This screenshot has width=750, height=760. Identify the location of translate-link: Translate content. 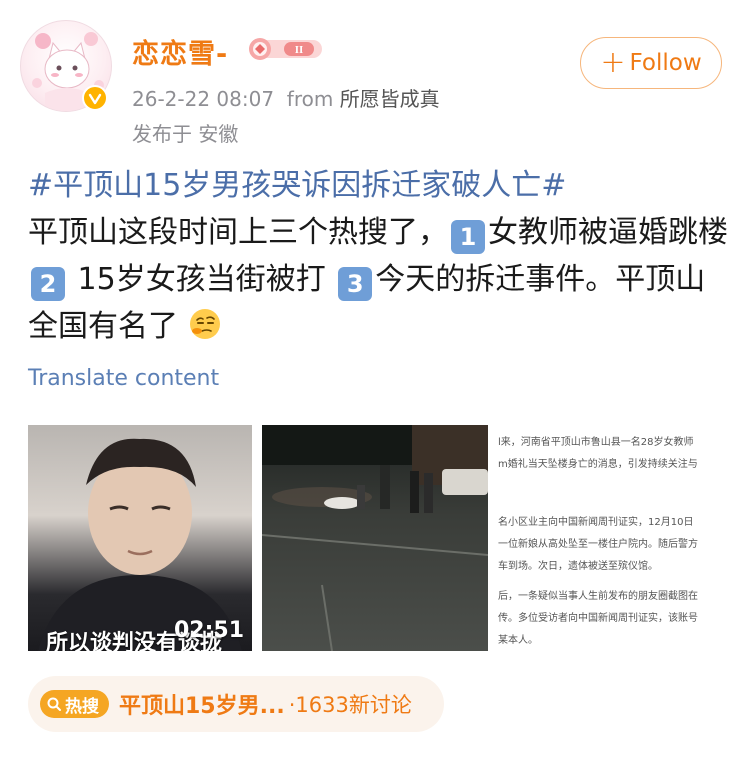
(123, 378).